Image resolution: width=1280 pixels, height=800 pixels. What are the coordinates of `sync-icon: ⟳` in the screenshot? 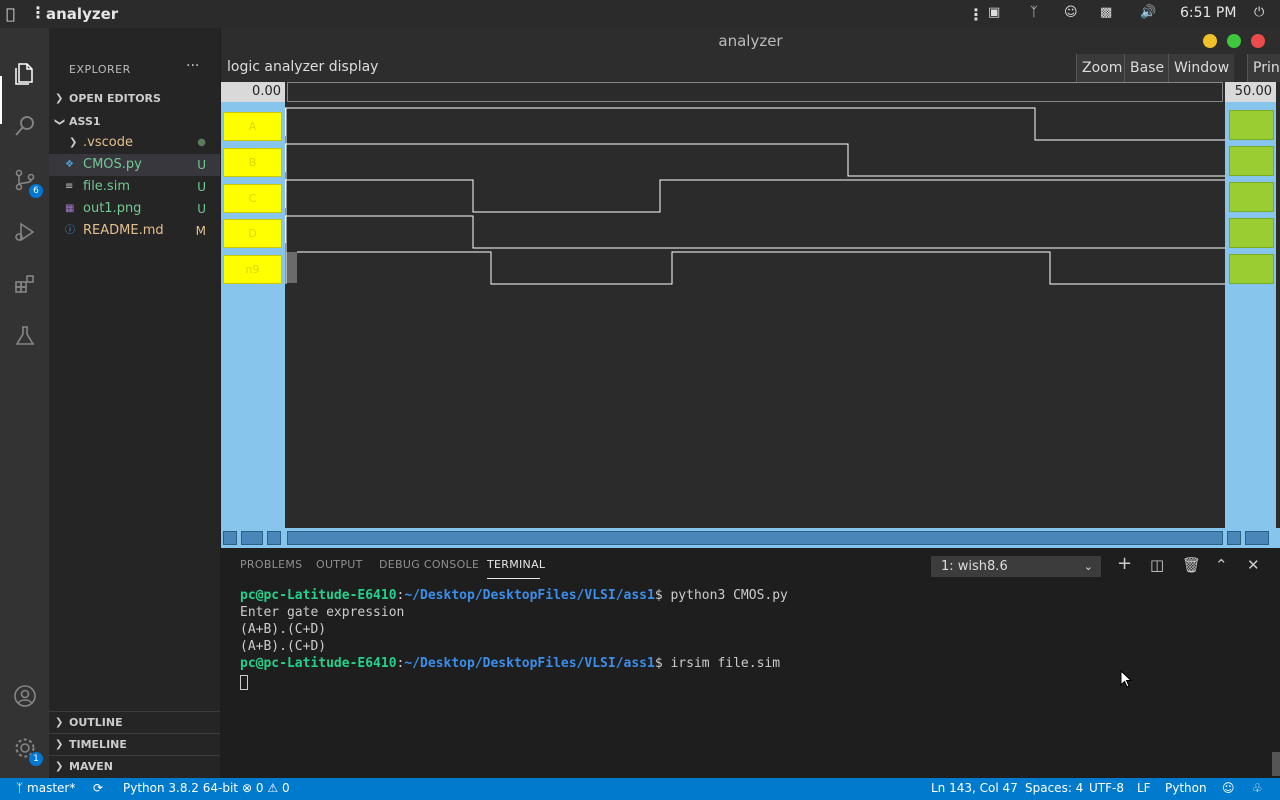 It's located at (98, 788).